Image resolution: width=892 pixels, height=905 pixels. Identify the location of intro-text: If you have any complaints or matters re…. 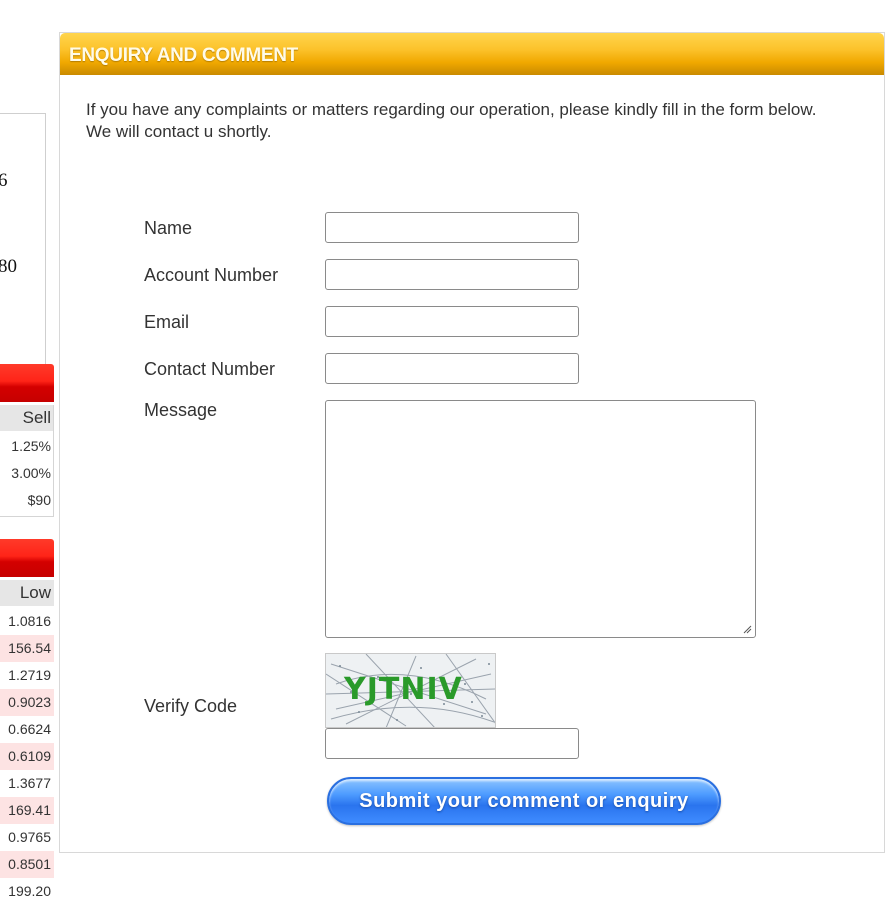
(481, 121).